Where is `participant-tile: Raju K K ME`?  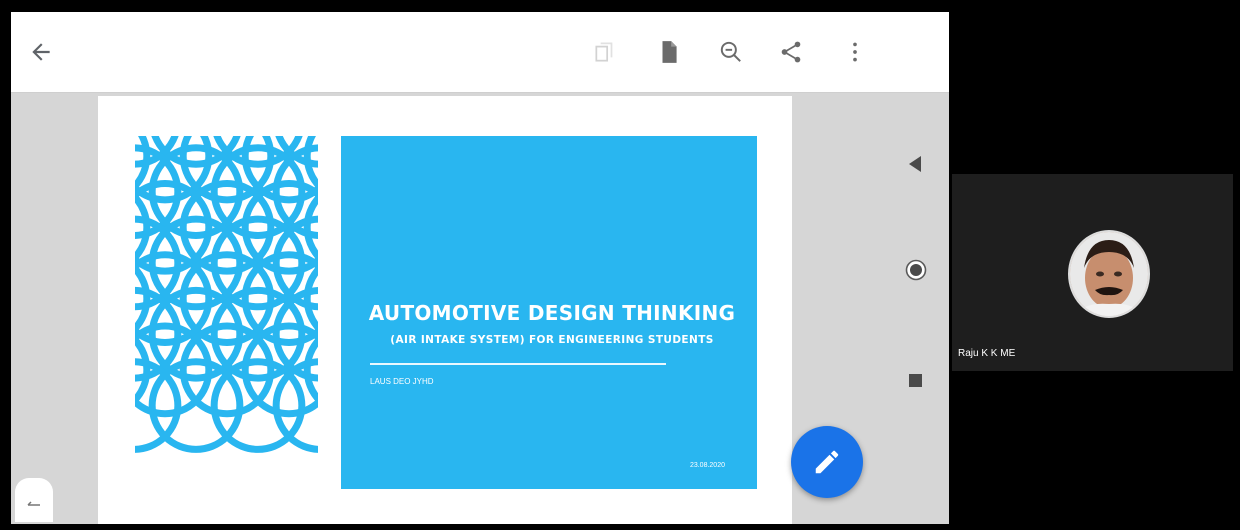 participant-tile: Raju K K ME is located at coordinates (1092, 272).